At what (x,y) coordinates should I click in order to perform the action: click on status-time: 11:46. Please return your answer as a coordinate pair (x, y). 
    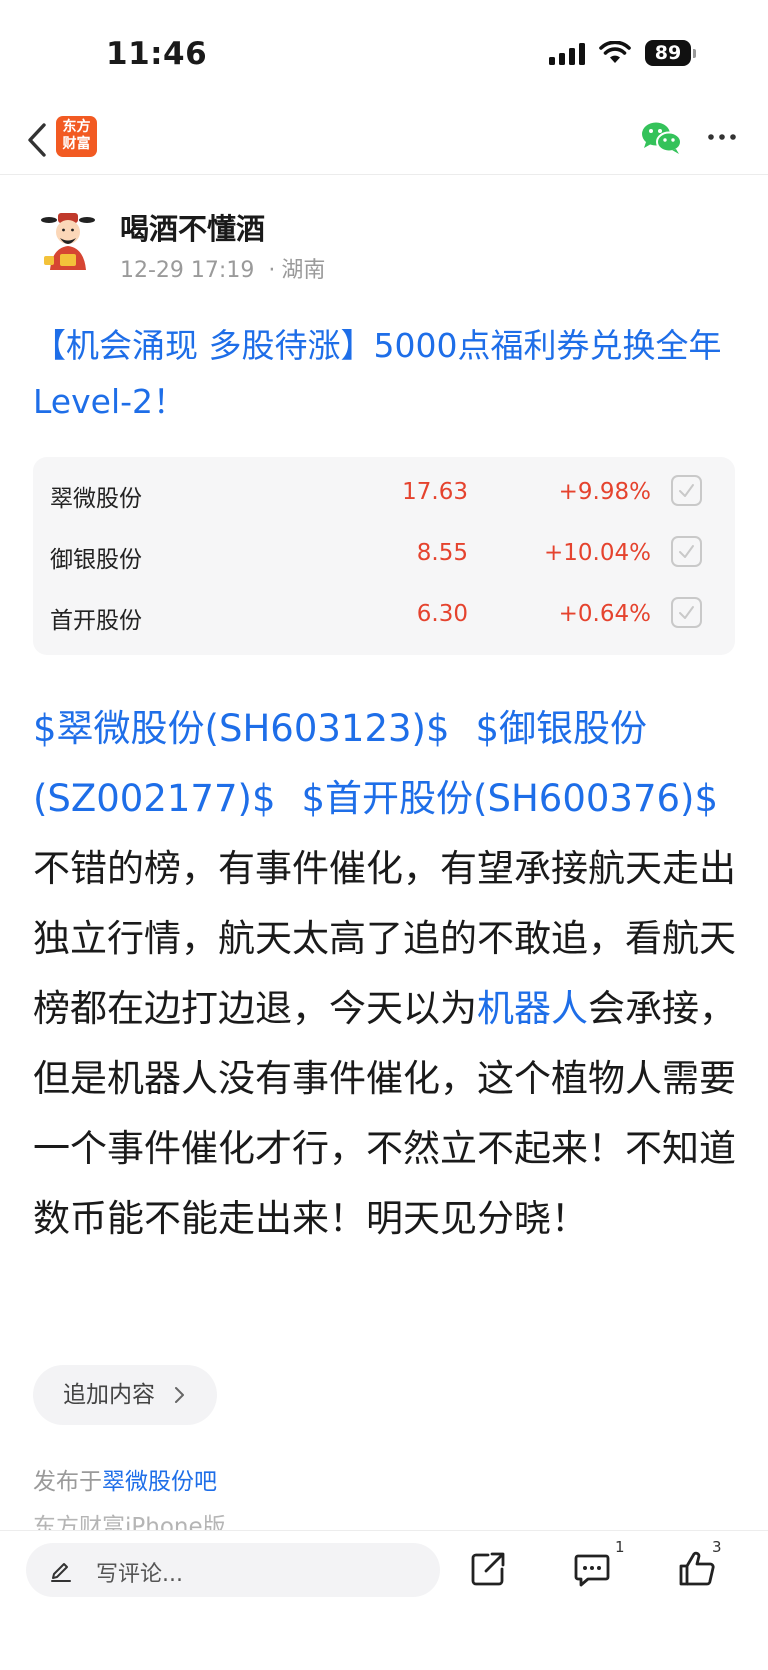
    Looking at the image, I should click on (157, 54).